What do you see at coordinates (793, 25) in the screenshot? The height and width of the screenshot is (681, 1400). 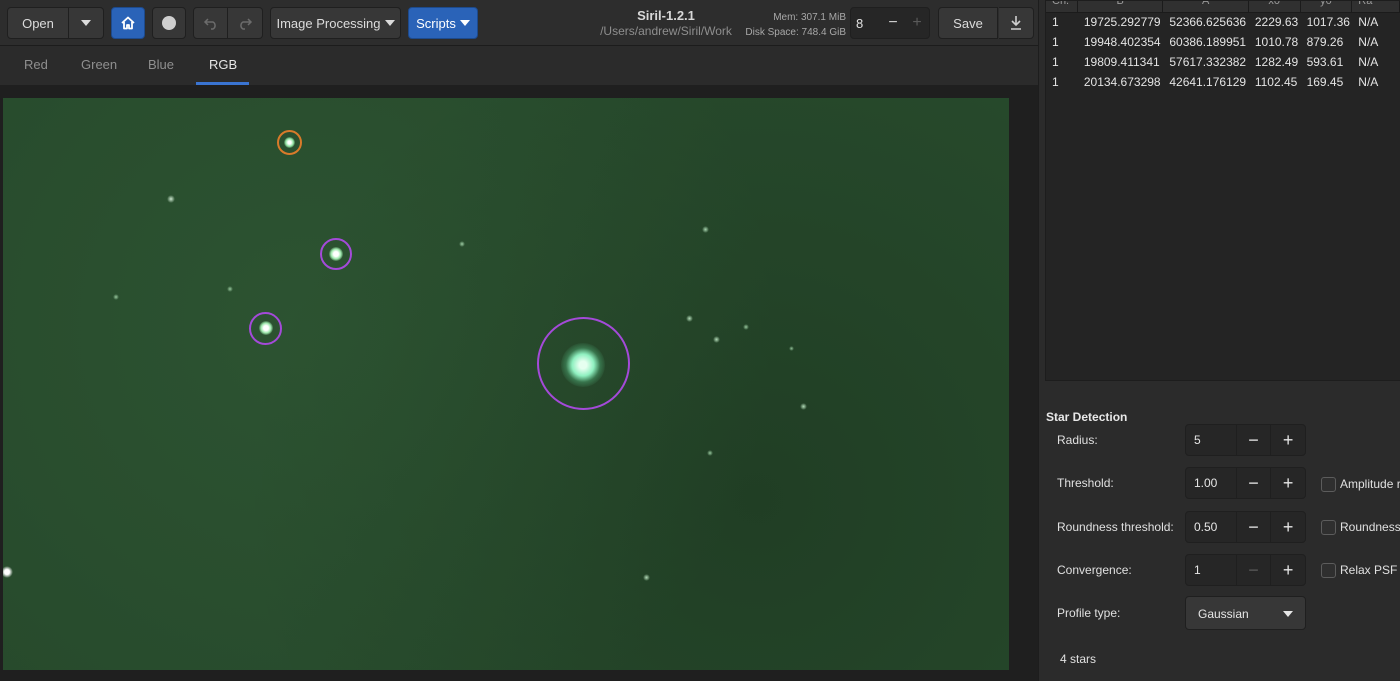 I see `resource-info: Mem: 307.1 MiB Disk Space: 748.4 GiB` at bounding box center [793, 25].